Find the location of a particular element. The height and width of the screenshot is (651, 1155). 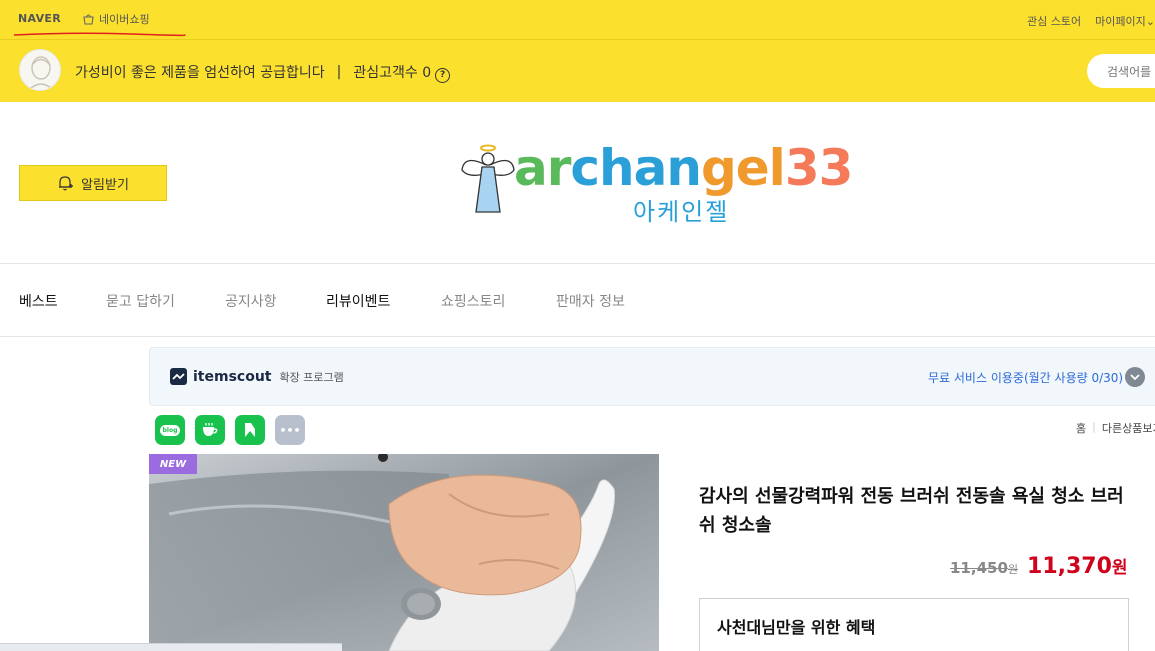

itemscout-subtitle: 확장 프로그램 is located at coordinates (311, 377).